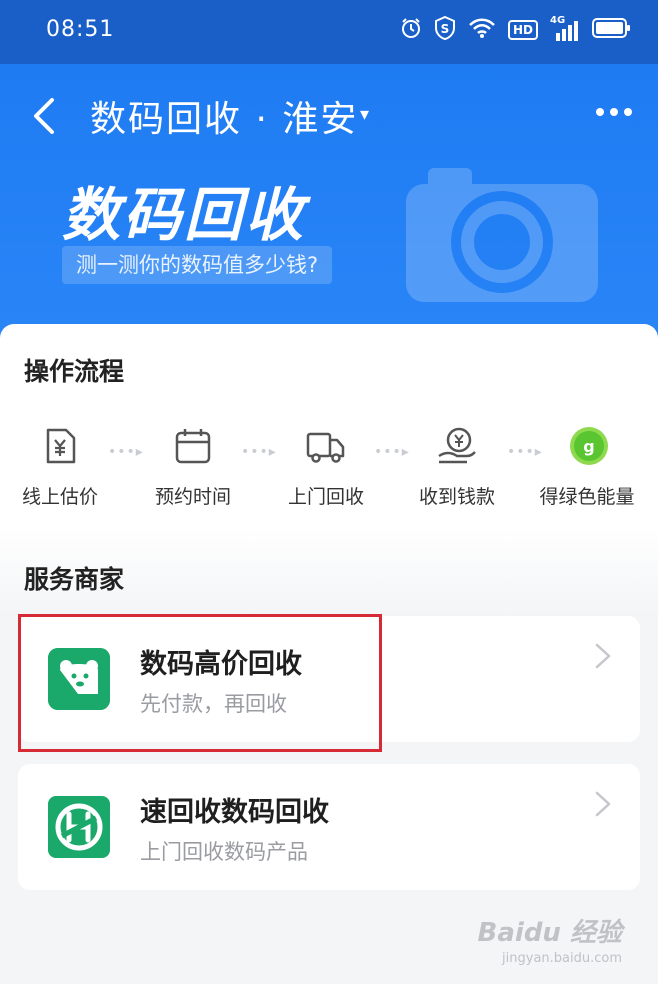 The height and width of the screenshot is (984, 658). I want to click on camera-icon, so click(502, 235).